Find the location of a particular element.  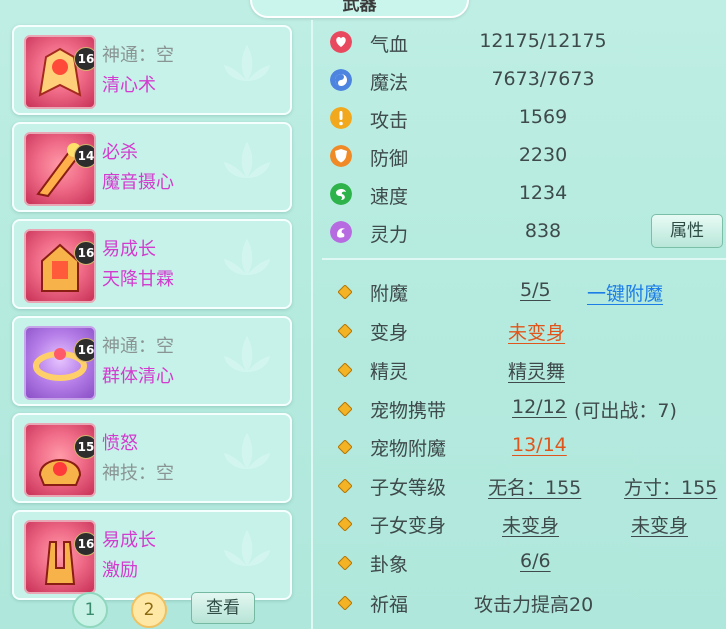

shield-icon is located at coordinates (341, 156).